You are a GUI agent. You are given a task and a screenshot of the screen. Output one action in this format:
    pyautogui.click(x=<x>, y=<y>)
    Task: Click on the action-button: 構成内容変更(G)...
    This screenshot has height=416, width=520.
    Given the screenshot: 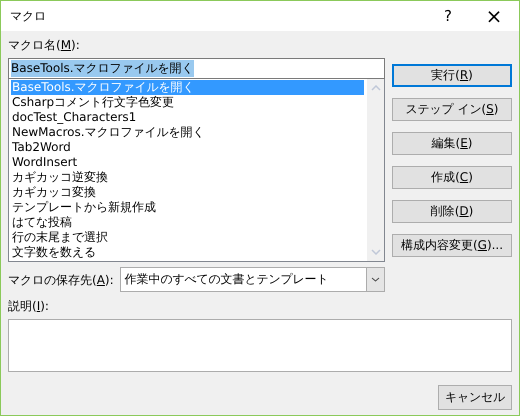 What is the action you would take?
    pyautogui.click(x=452, y=245)
    